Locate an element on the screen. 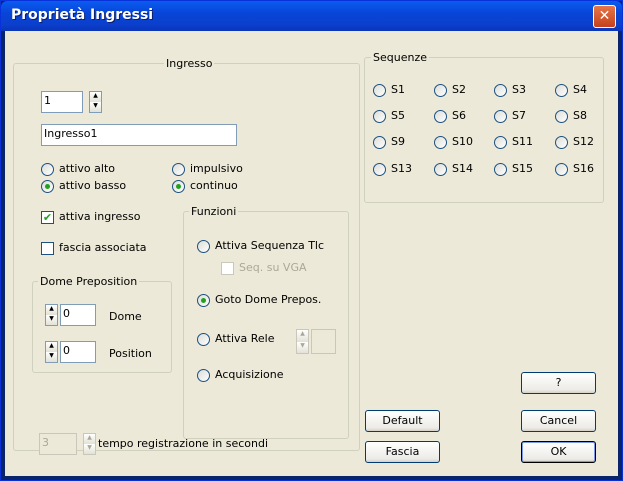 The width and height of the screenshot is (623, 481). rele-field is located at coordinates (323, 341).